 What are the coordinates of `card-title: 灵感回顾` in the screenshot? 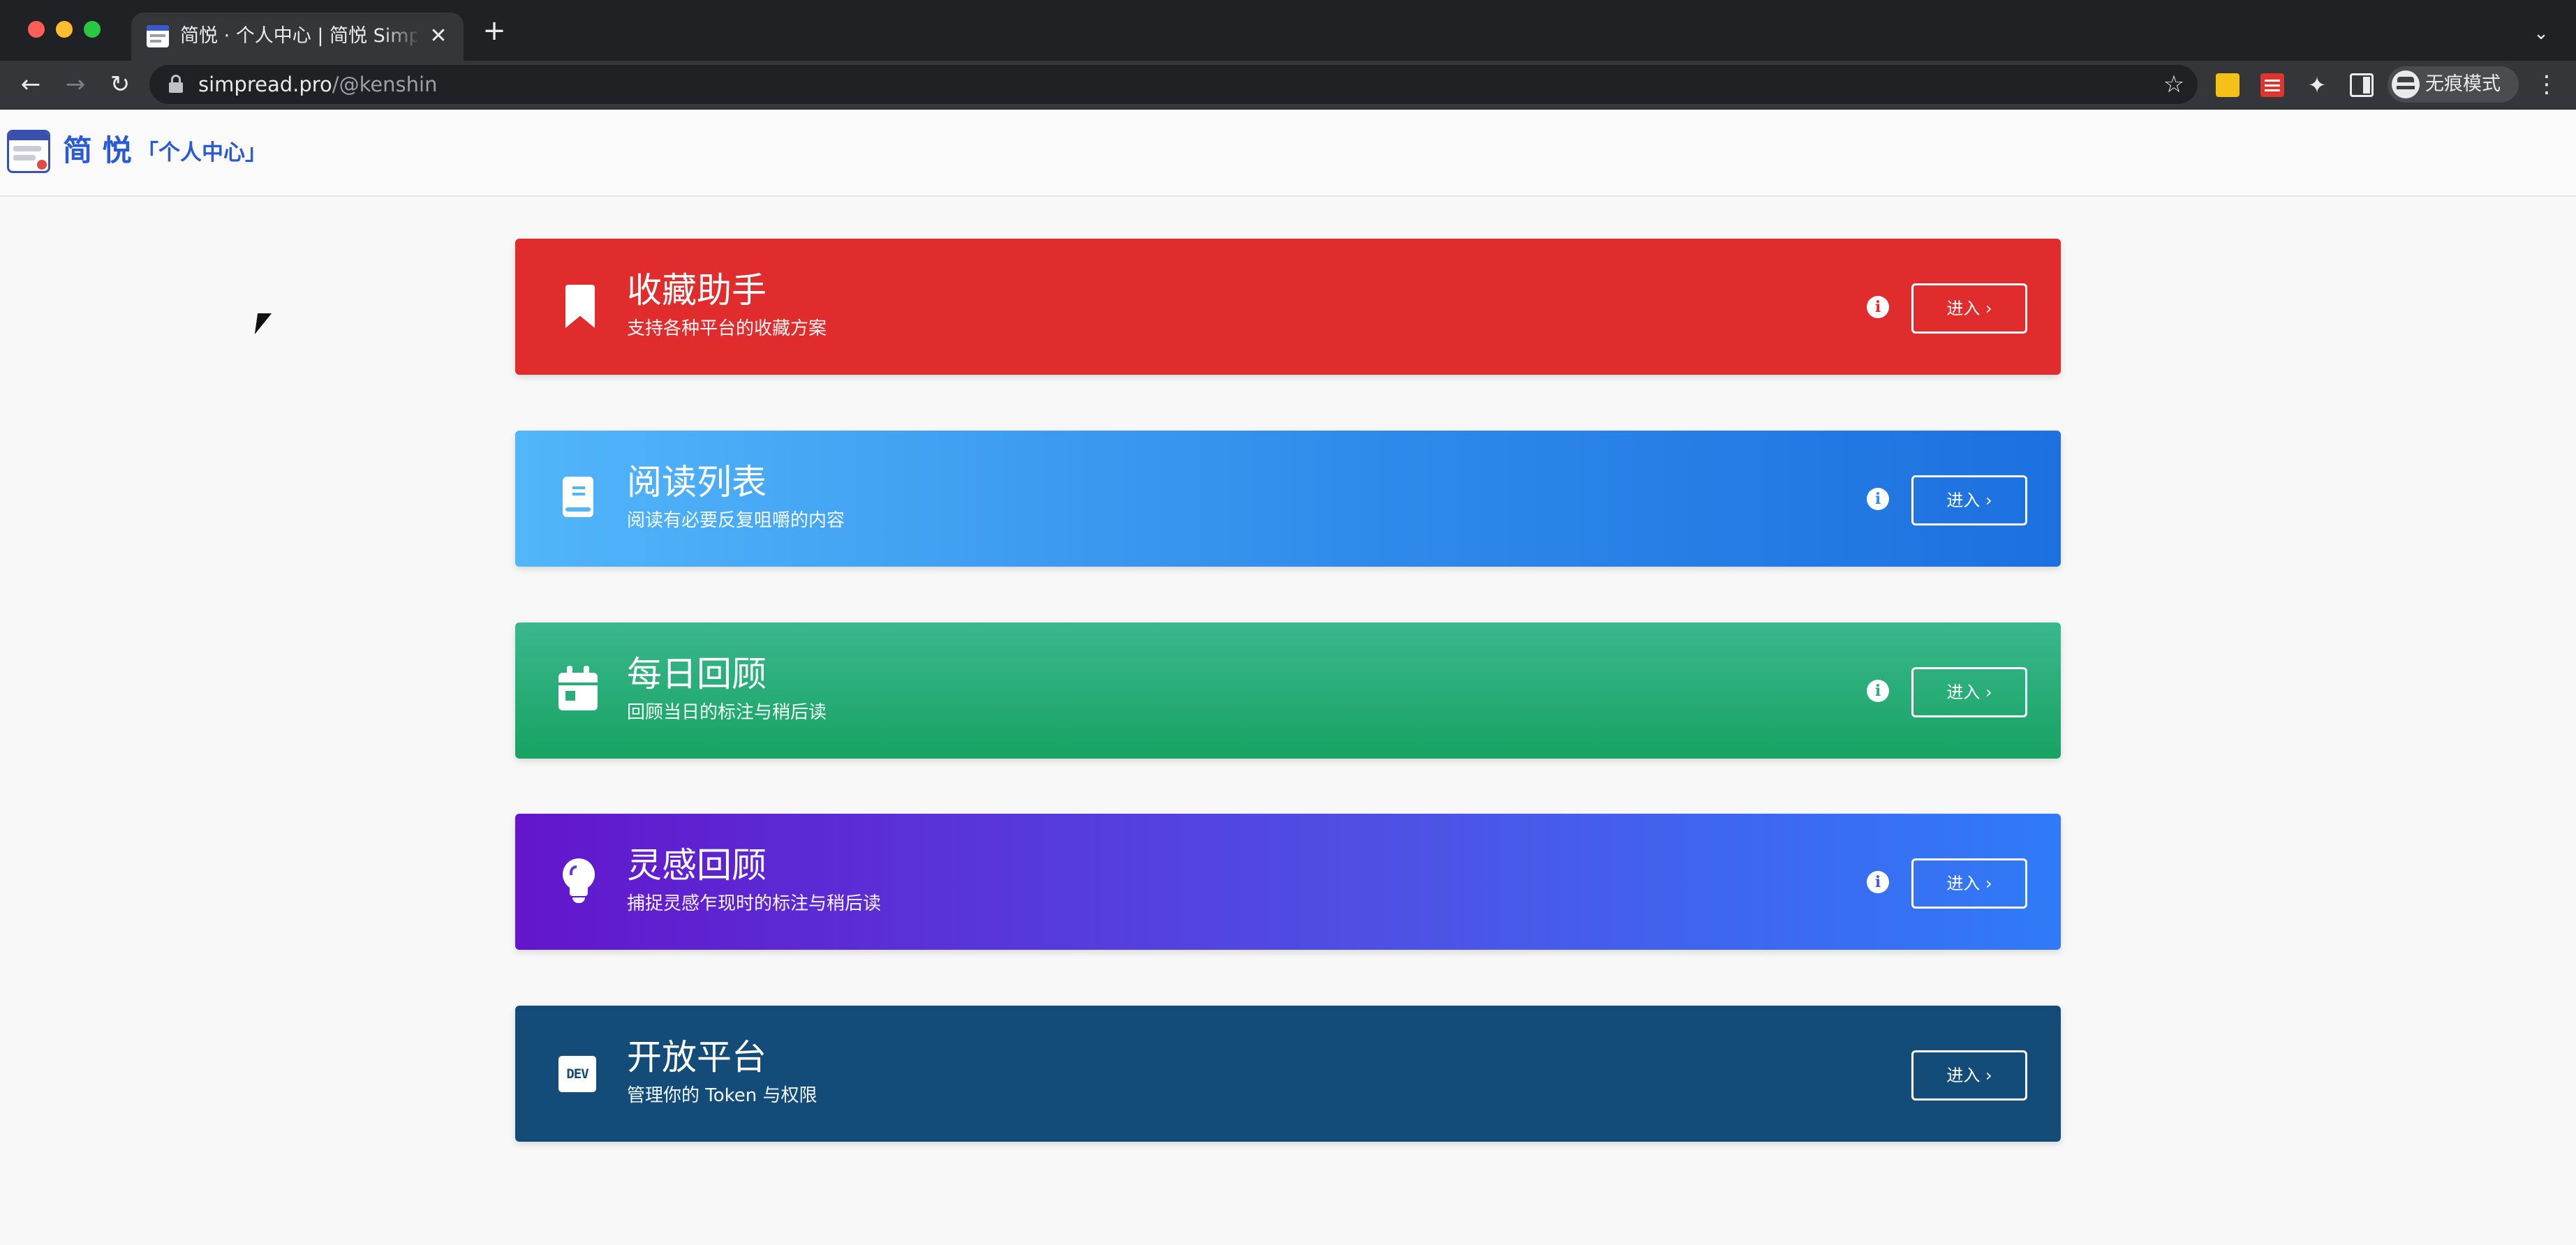 It's located at (697, 865).